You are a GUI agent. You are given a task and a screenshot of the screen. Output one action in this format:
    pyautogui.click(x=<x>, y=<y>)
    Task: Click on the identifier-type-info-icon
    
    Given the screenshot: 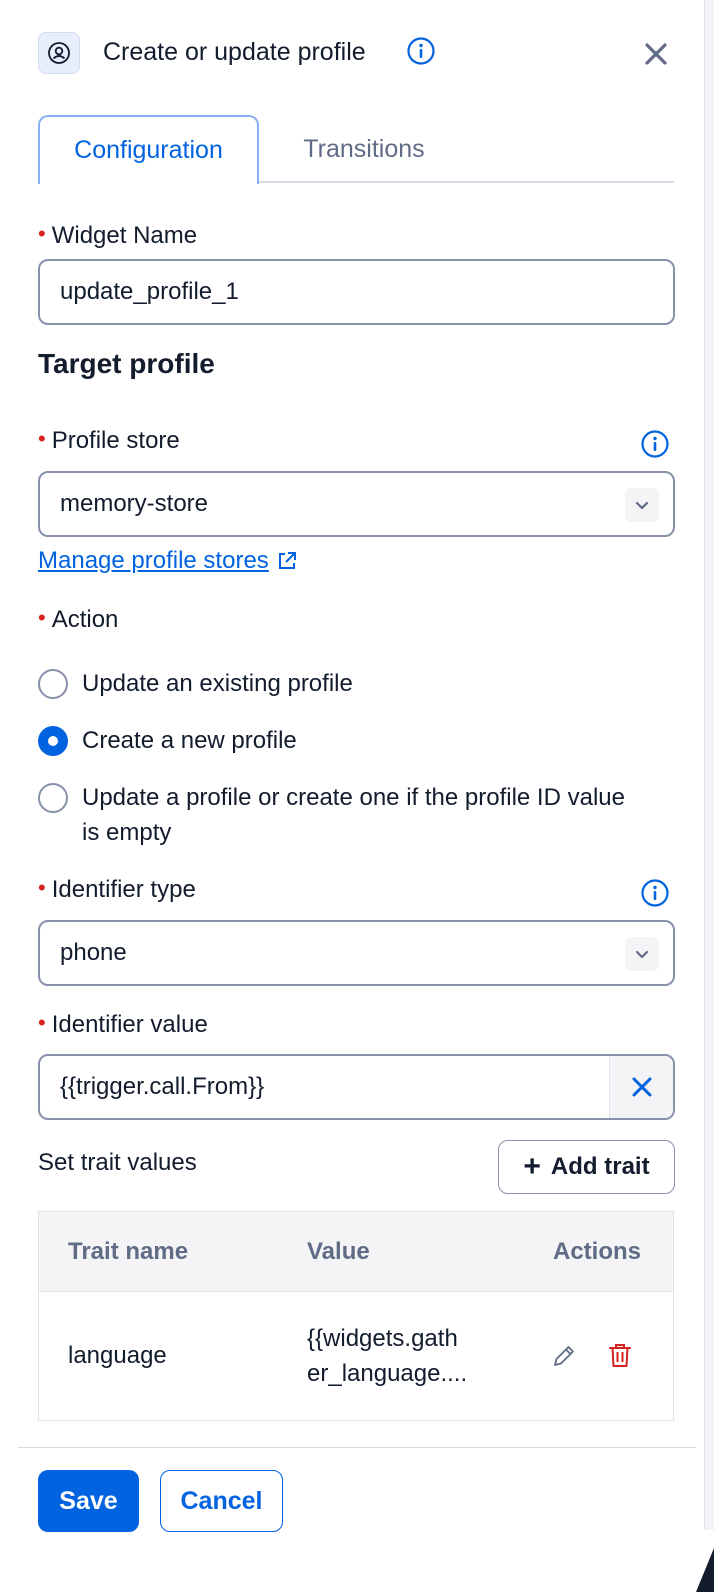 What is the action you would take?
    pyautogui.click(x=655, y=893)
    